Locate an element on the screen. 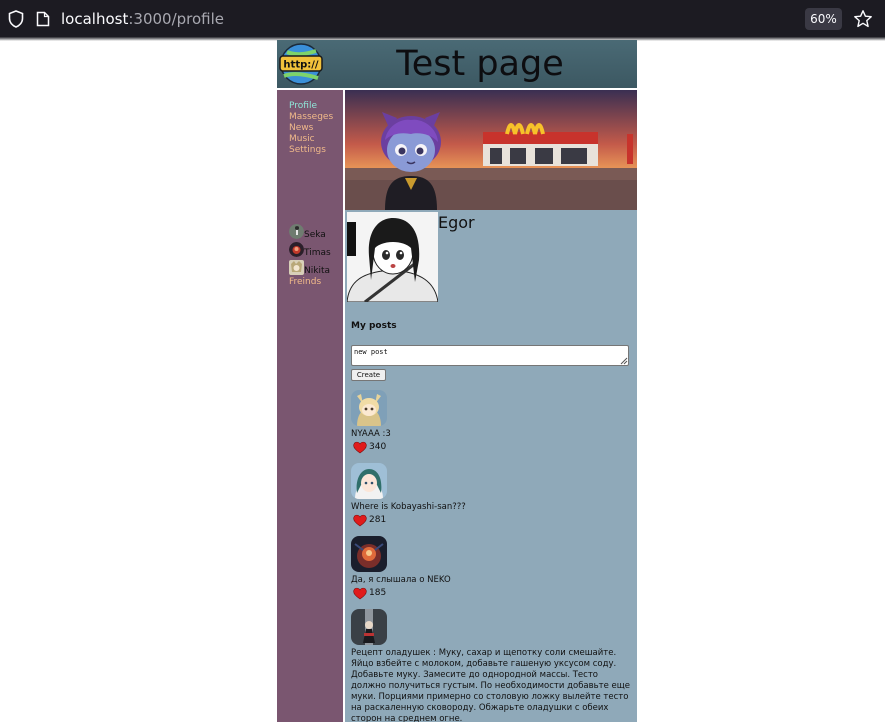 The image size is (885, 722). address-bar: localhost:3000/profile is located at coordinates (142, 19).